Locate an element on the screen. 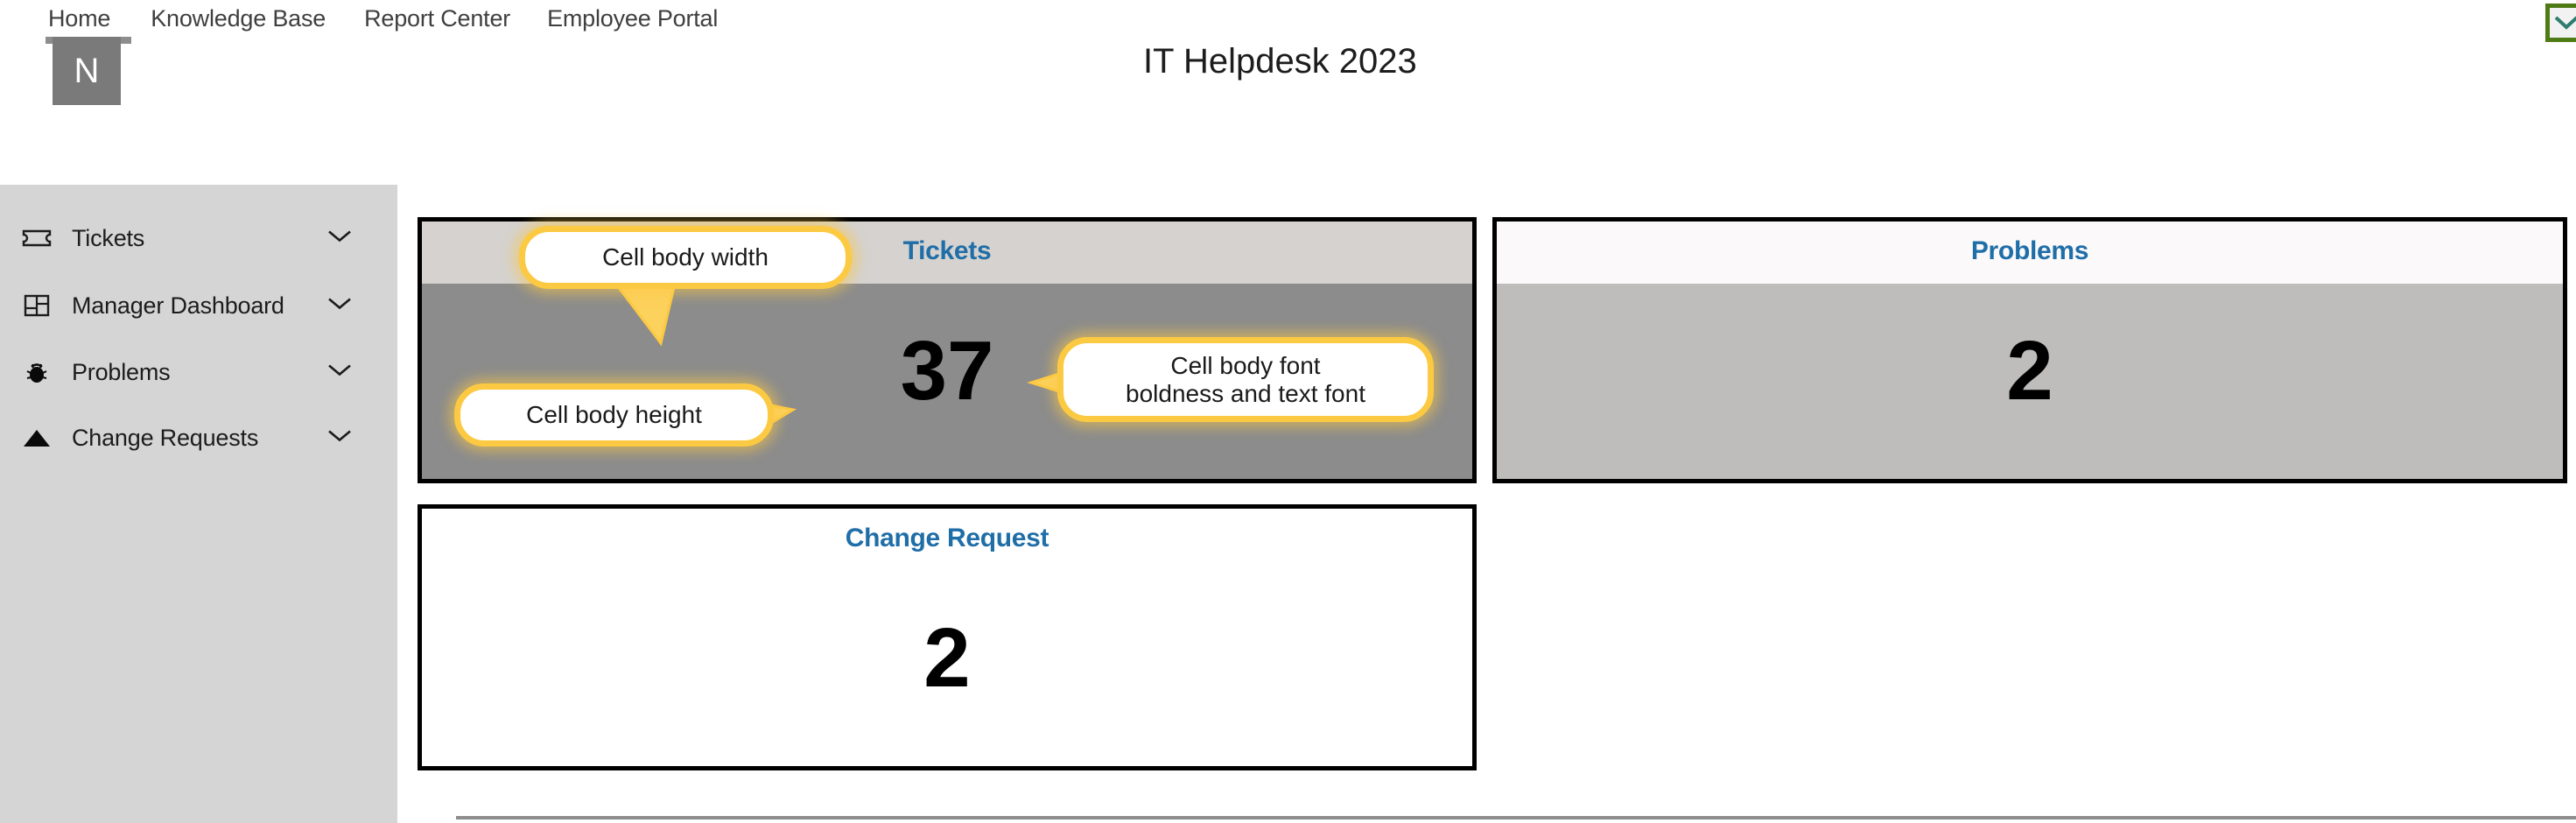 The height and width of the screenshot is (823, 2576). callout-text: Cell body height is located at coordinates (614, 415).